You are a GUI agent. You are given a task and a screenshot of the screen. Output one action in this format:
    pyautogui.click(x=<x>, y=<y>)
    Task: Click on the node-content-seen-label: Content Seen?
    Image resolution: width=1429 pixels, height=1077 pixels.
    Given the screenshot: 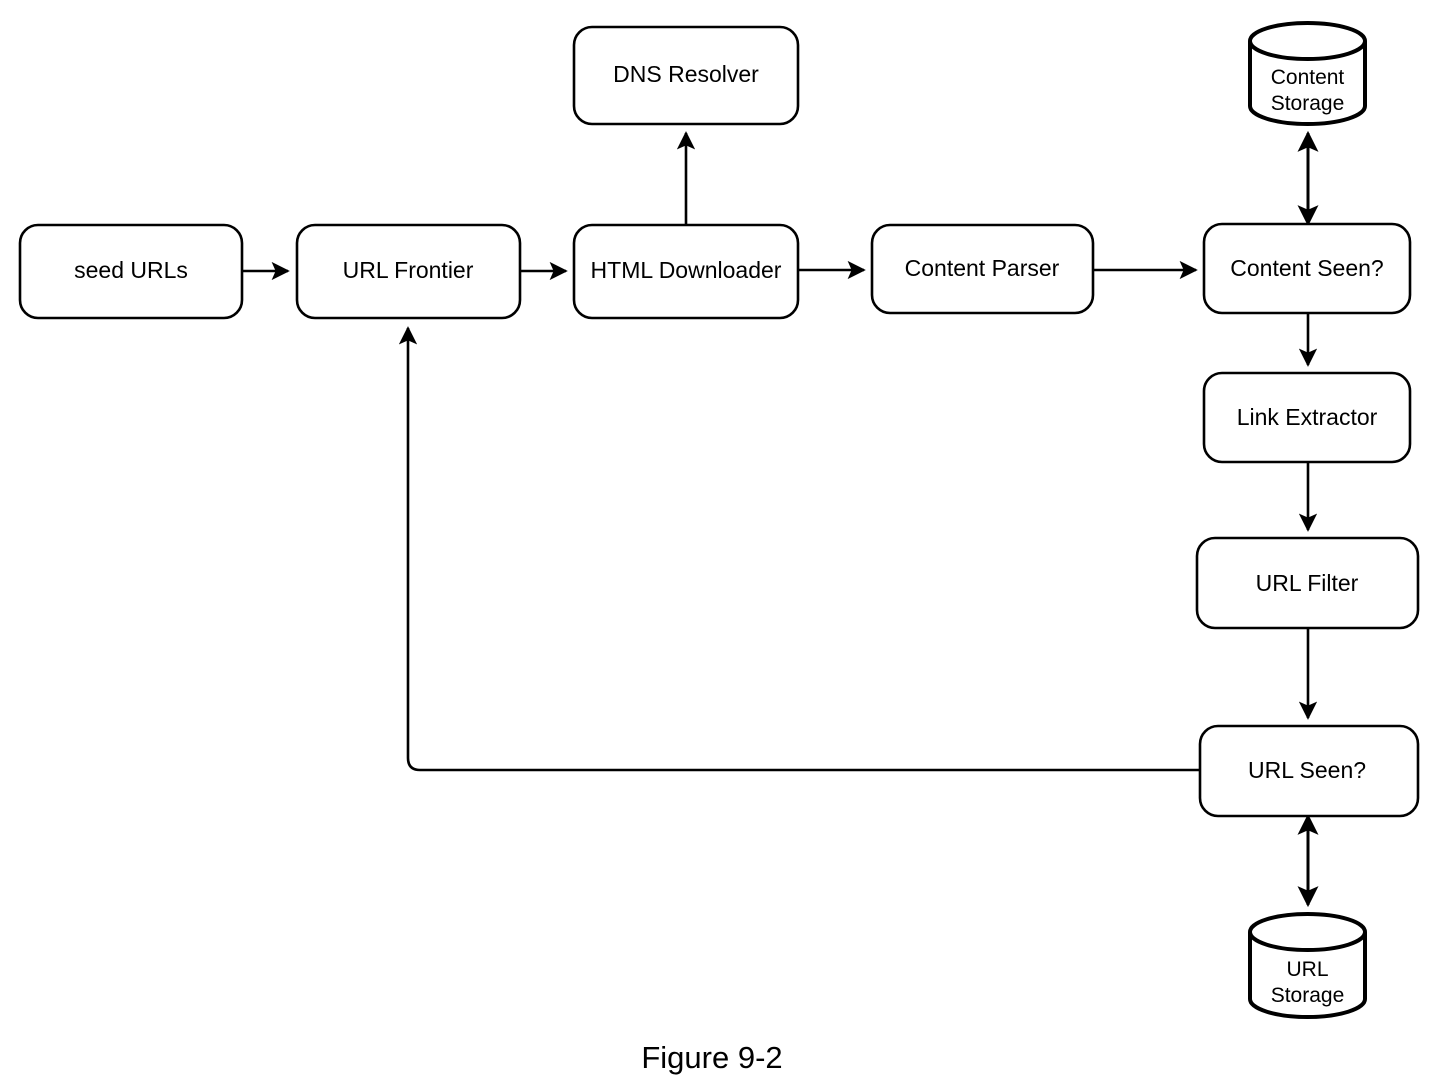 What is the action you would take?
    pyautogui.click(x=1306, y=268)
    